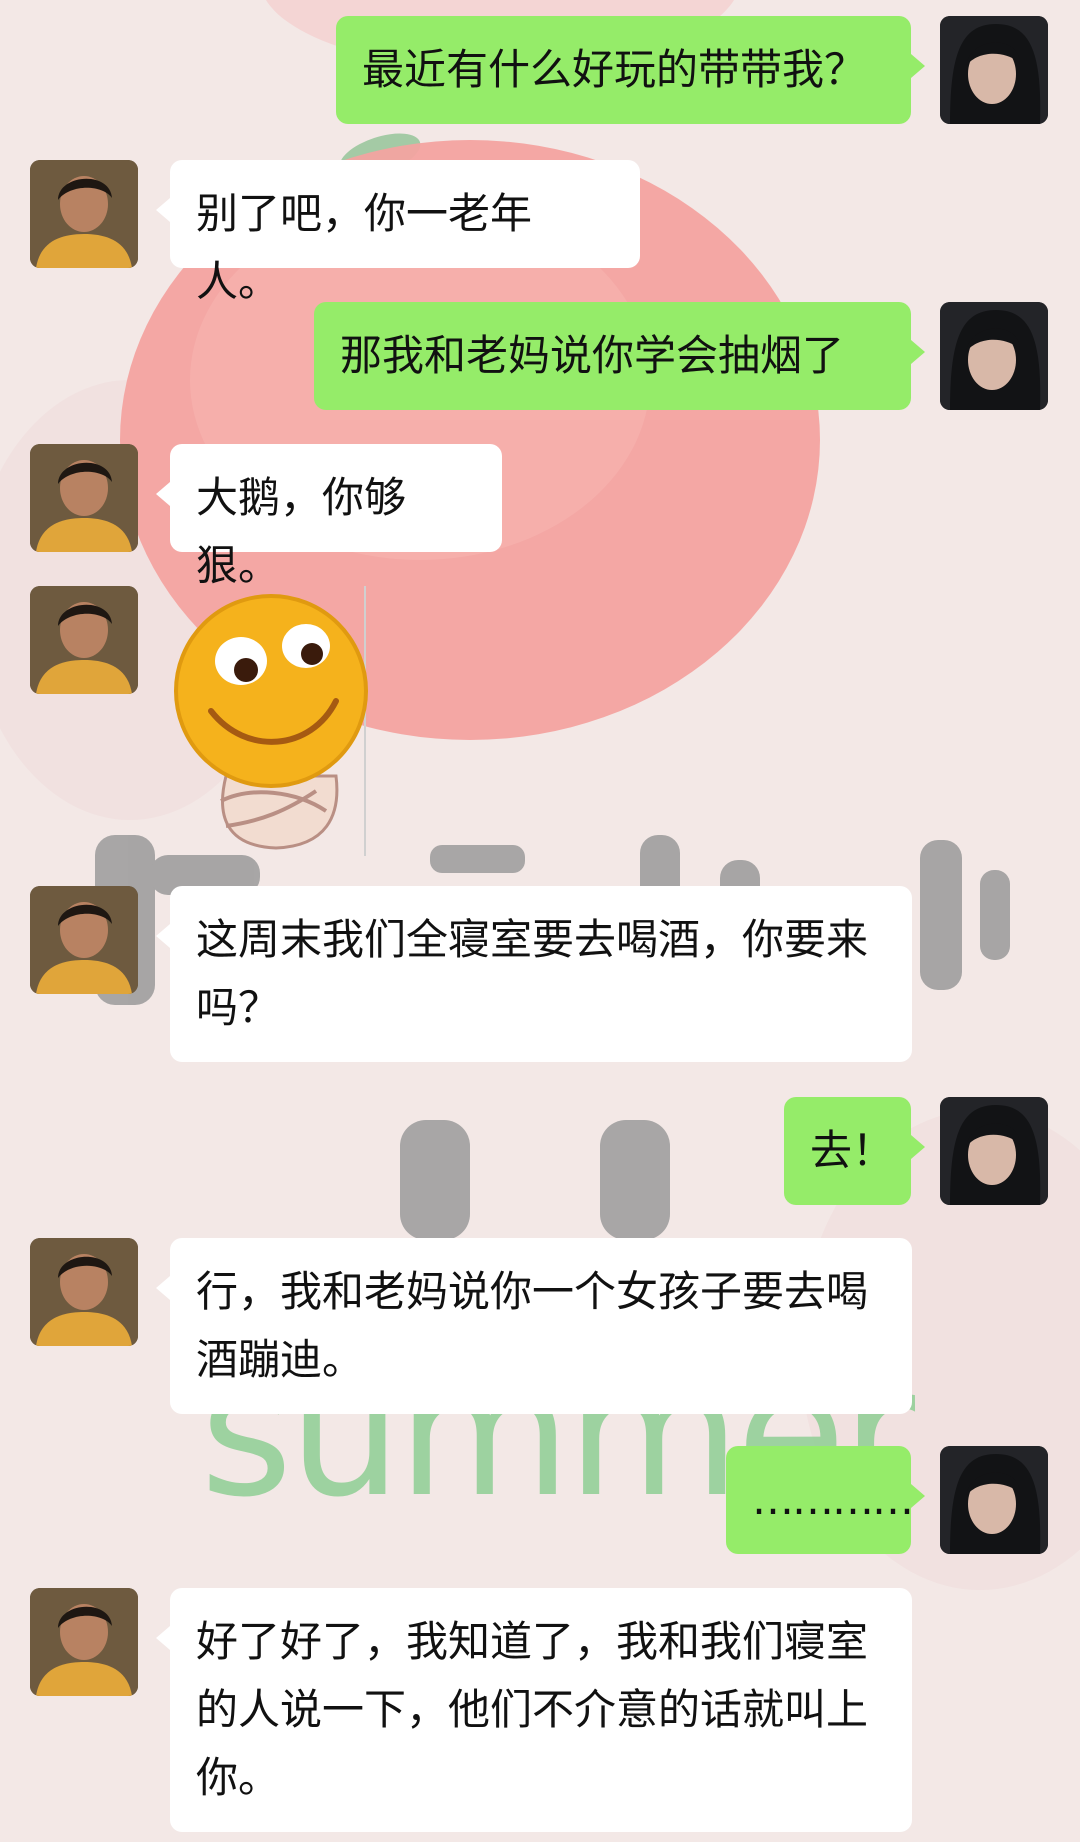  Describe the element at coordinates (534, 1710) in the screenshot. I see `message-bubble-sister: 好了好了，我知道了，我和我们寝室的人说一下，他们不介意的话就叫上你。` at that location.